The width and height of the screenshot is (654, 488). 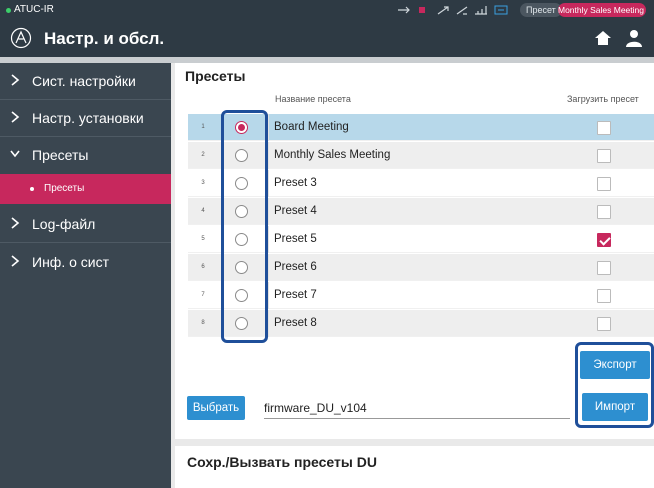 What do you see at coordinates (104, 38) in the screenshot?
I see `page-title: Настр. и обсл.` at bounding box center [104, 38].